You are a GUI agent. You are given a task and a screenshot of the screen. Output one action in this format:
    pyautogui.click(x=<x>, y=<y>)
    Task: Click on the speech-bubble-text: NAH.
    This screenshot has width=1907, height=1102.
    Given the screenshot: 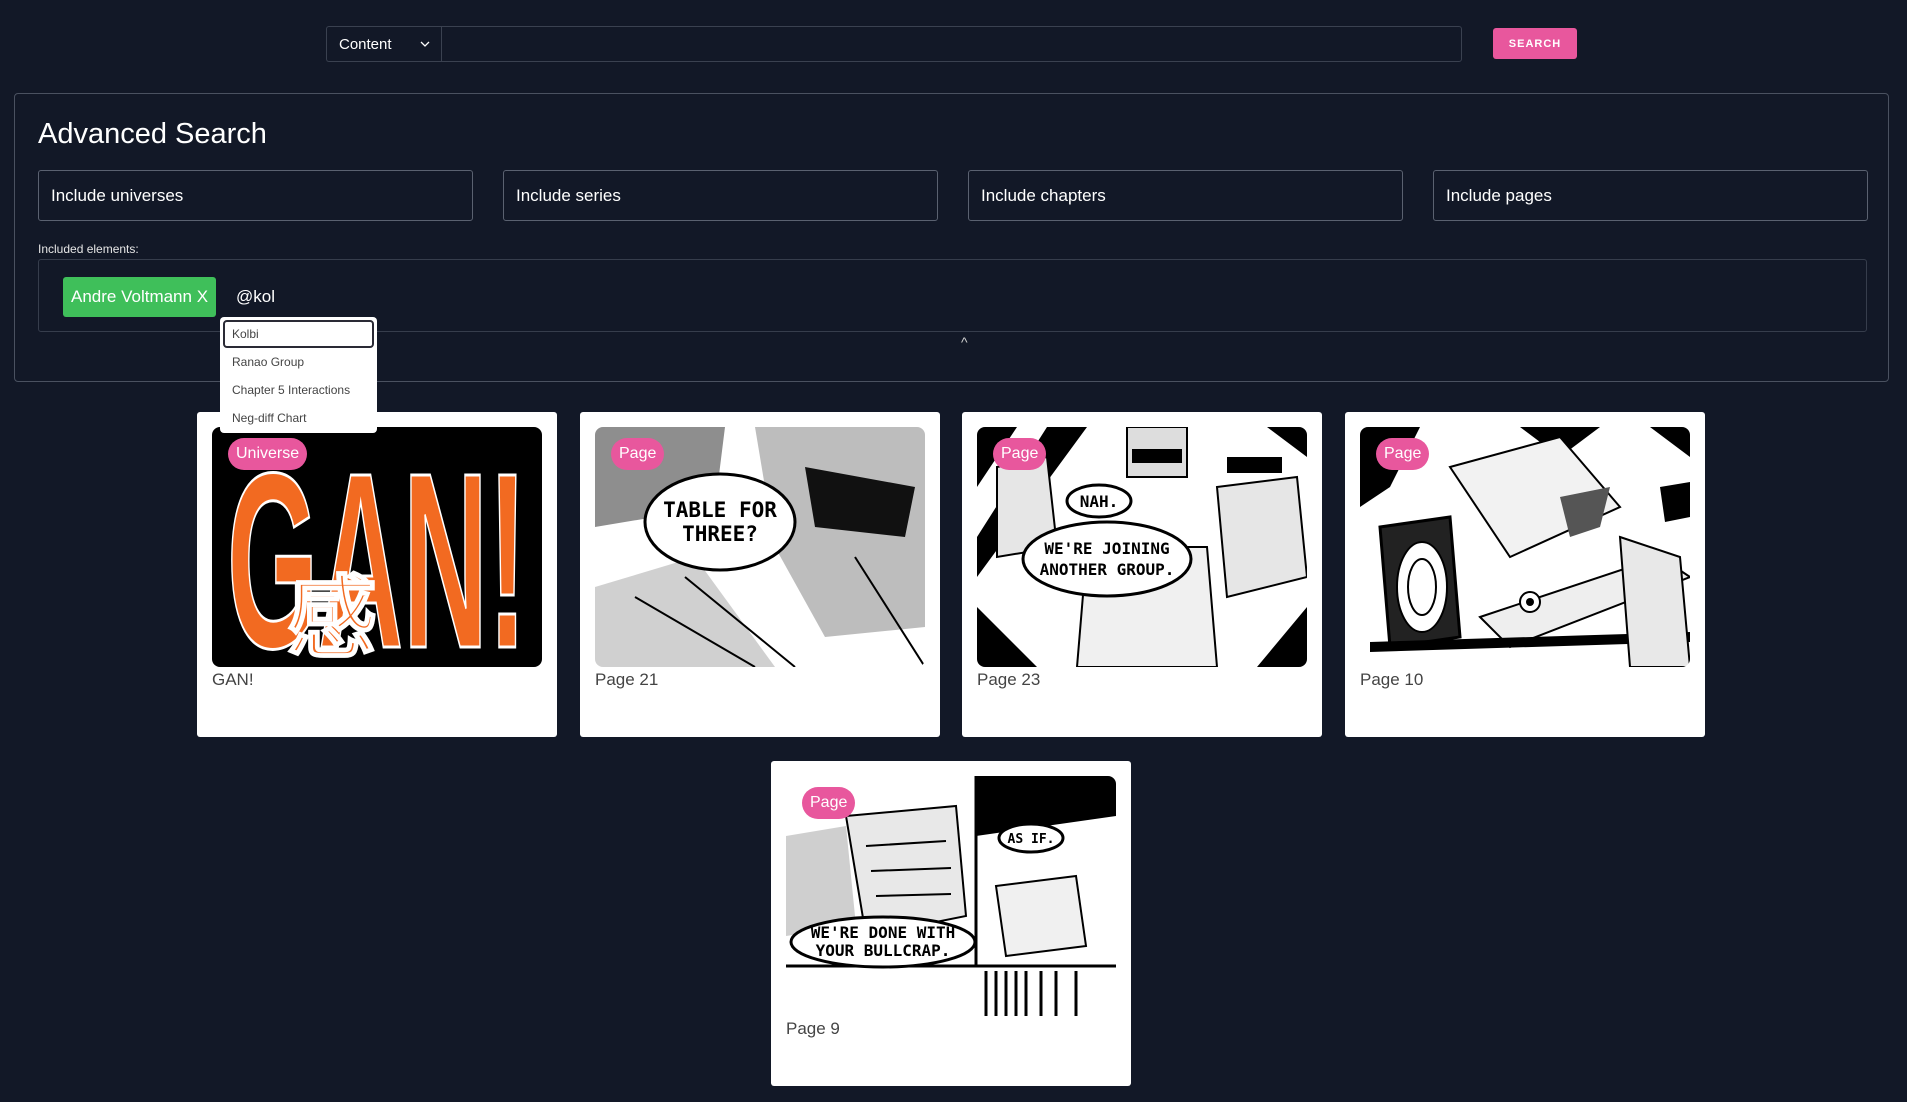 What is the action you would take?
    pyautogui.click(x=1099, y=501)
    